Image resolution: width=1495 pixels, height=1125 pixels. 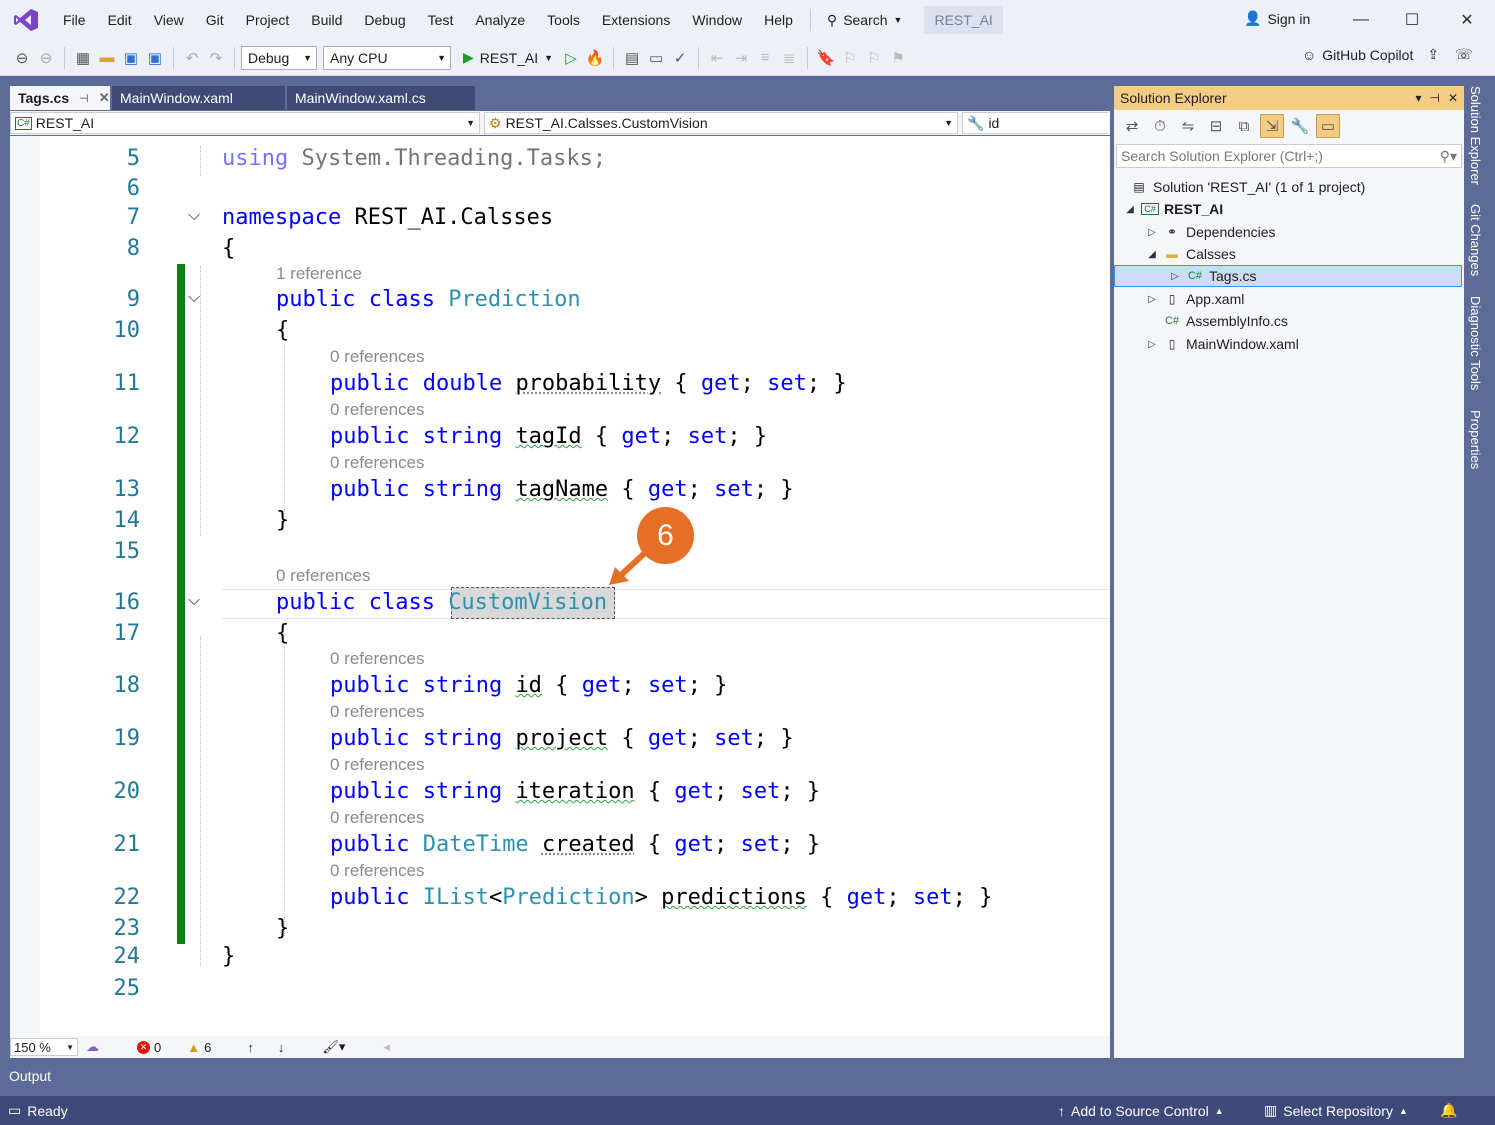 I want to click on project-dropdown: C# REST_AI ▼, so click(x=245, y=123).